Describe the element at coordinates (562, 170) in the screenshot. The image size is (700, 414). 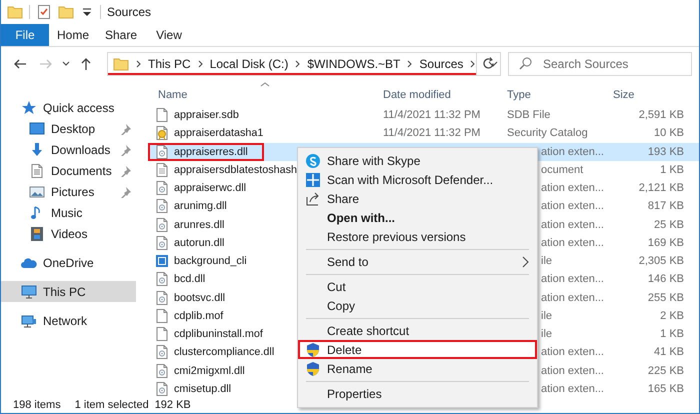
I see `type-cell: ocument` at that location.